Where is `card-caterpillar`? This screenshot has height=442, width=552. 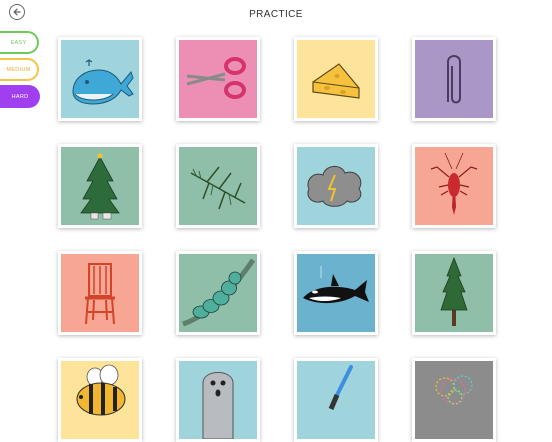
card-caterpillar is located at coordinates (218, 293).